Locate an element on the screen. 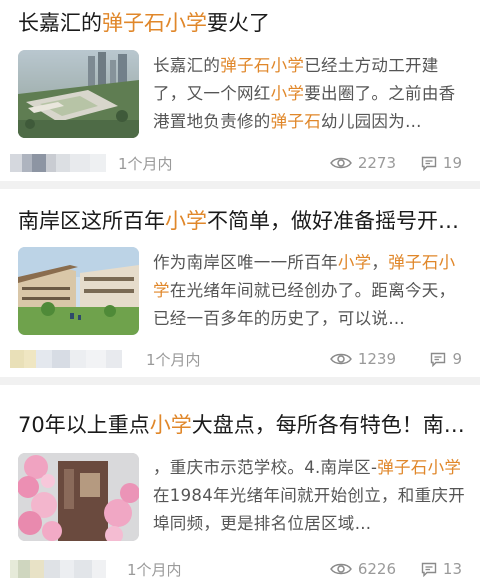 This screenshot has width=480, height=587. snippet-text: ， is located at coordinates (380, 262).